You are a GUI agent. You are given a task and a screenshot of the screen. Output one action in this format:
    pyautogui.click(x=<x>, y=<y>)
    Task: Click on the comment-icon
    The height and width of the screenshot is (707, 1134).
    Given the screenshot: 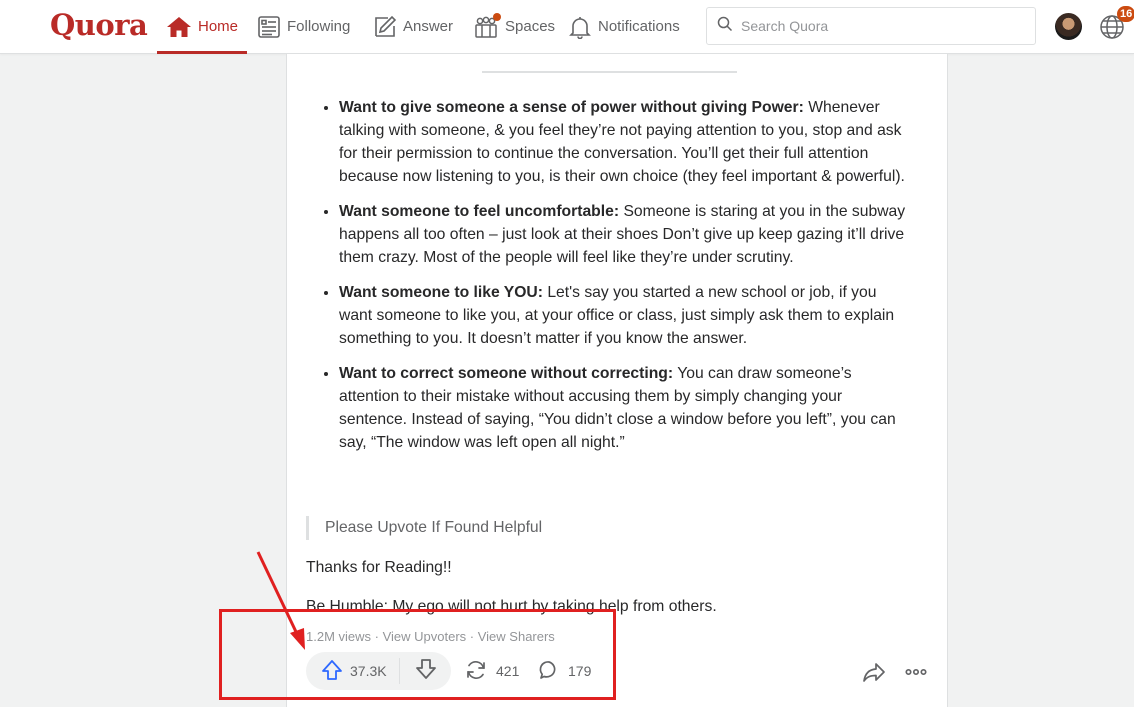 What is the action you would take?
    pyautogui.click(x=549, y=671)
    